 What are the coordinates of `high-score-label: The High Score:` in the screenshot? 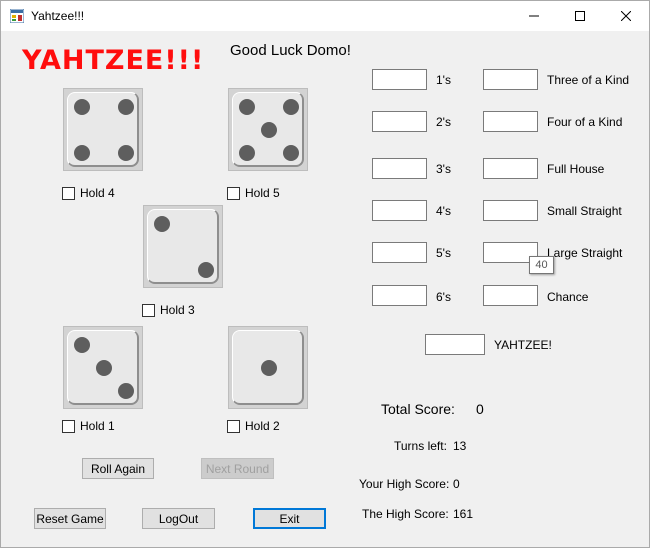 It's located at (405, 514).